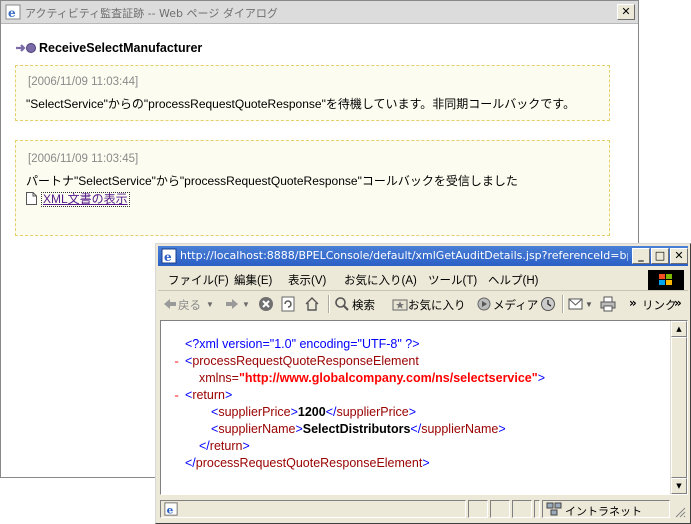  I want to click on toolbar: 戻る ▼ ▼ 検索 お気に入り メディア ▼ » リンク », so click(423, 304).